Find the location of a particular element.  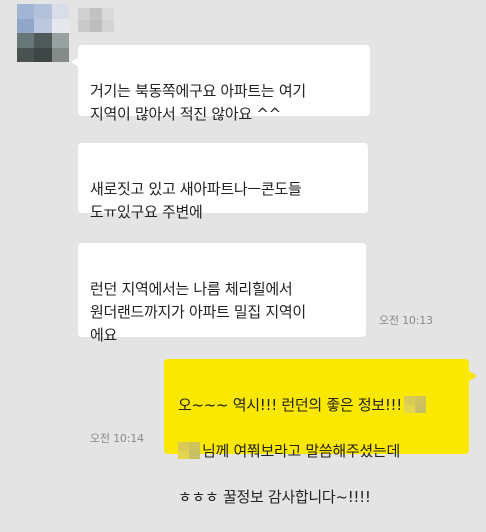

message-timestamp: 오전 10:13 is located at coordinates (406, 320).